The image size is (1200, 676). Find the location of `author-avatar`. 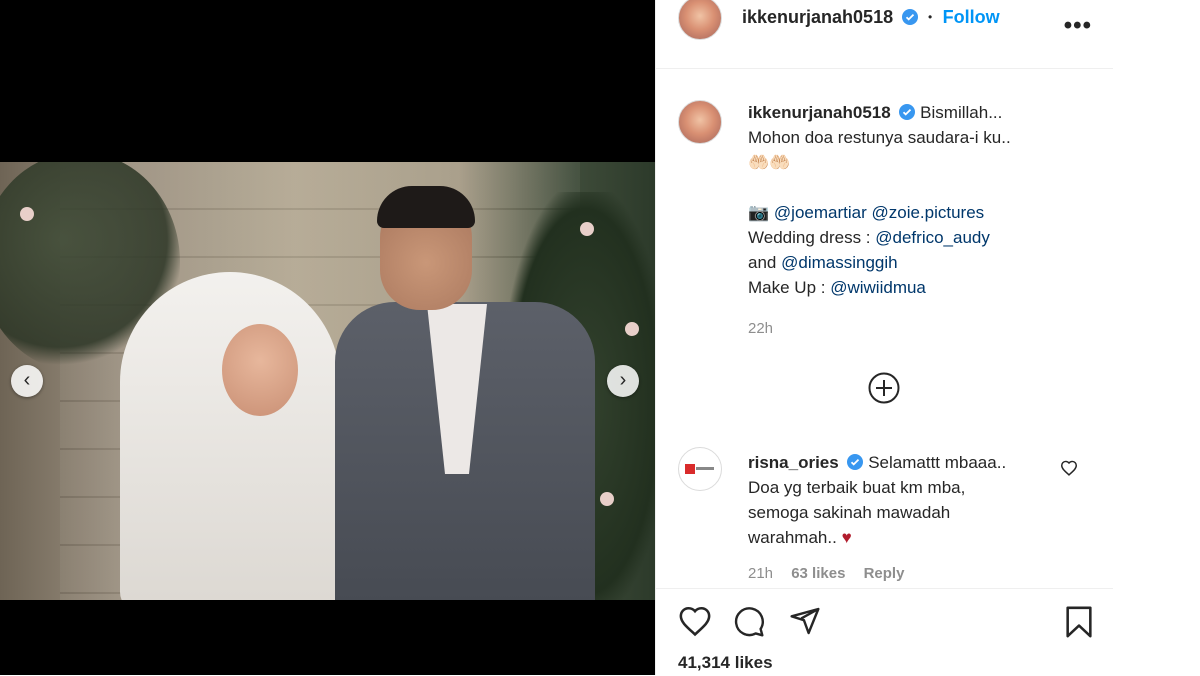

author-avatar is located at coordinates (700, 20).